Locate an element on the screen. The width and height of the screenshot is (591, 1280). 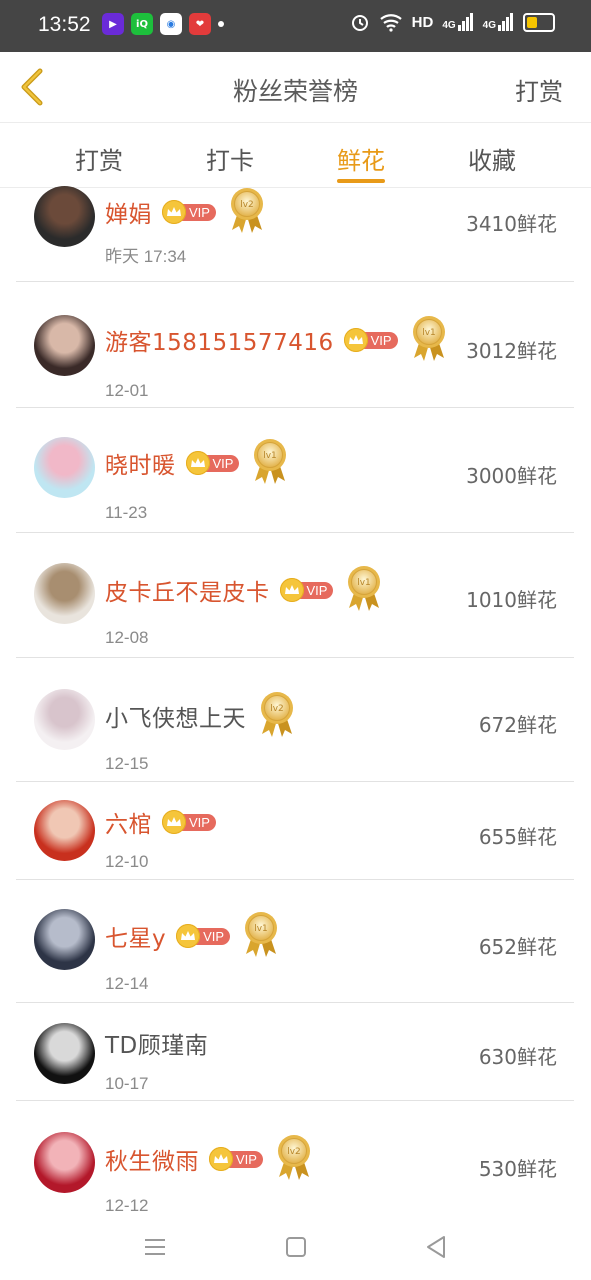
name-line: 皮卡丘不是皮卡 VIP lv1 is located at coordinates (244, 589).